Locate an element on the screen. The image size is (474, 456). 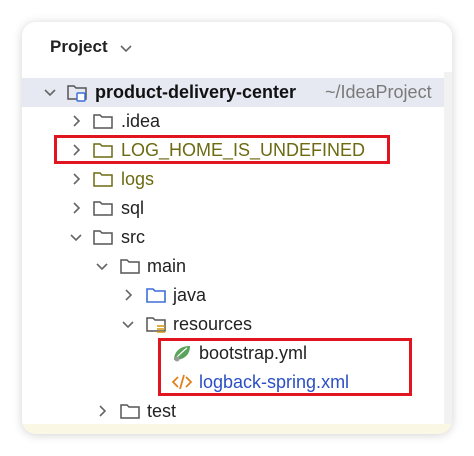
tree-row-resources: resources is located at coordinates (233, 324).